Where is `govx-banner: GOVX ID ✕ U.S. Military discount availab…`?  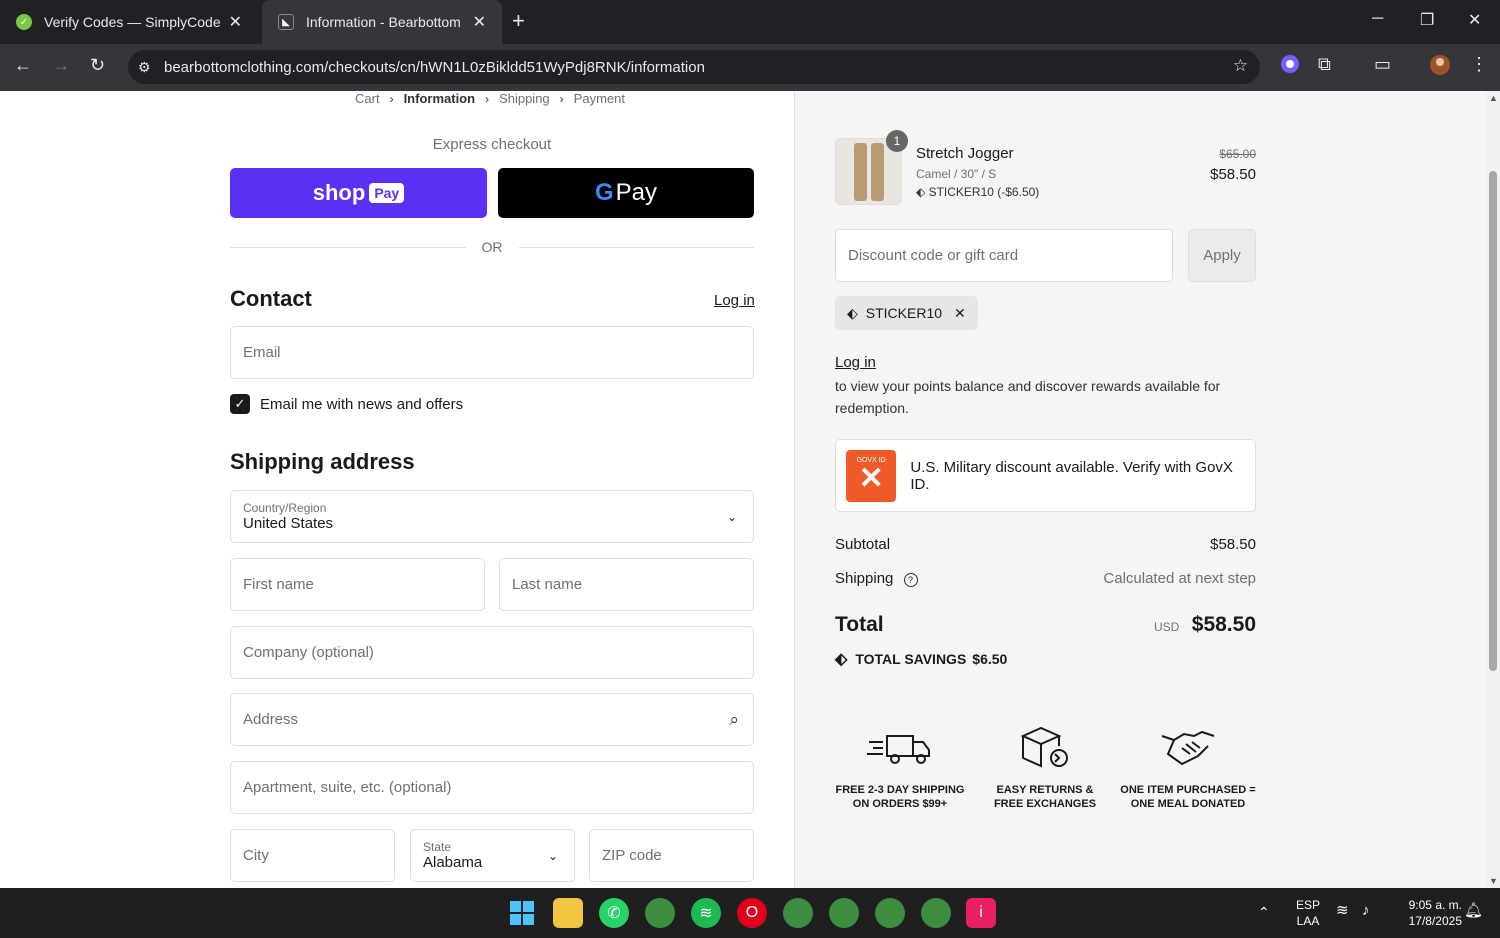
govx-banner: GOVX ID ✕ U.S. Military discount availab… is located at coordinates (1045, 475).